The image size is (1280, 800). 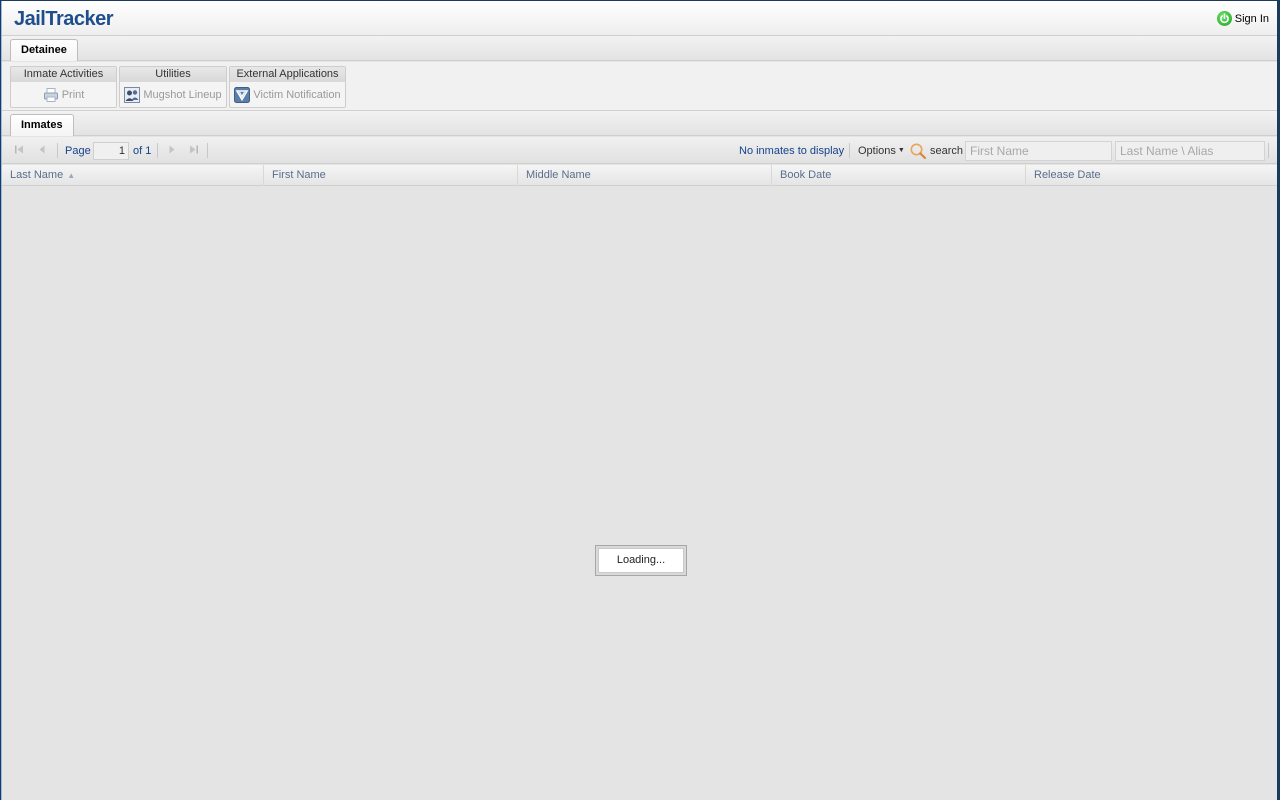 I want to click on last-page-icon, so click(x=193, y=151).